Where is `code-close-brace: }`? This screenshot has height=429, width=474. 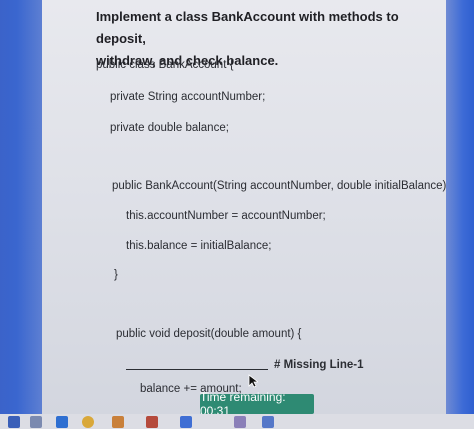 code-close-brace: } is located at coordinates (116, 275).